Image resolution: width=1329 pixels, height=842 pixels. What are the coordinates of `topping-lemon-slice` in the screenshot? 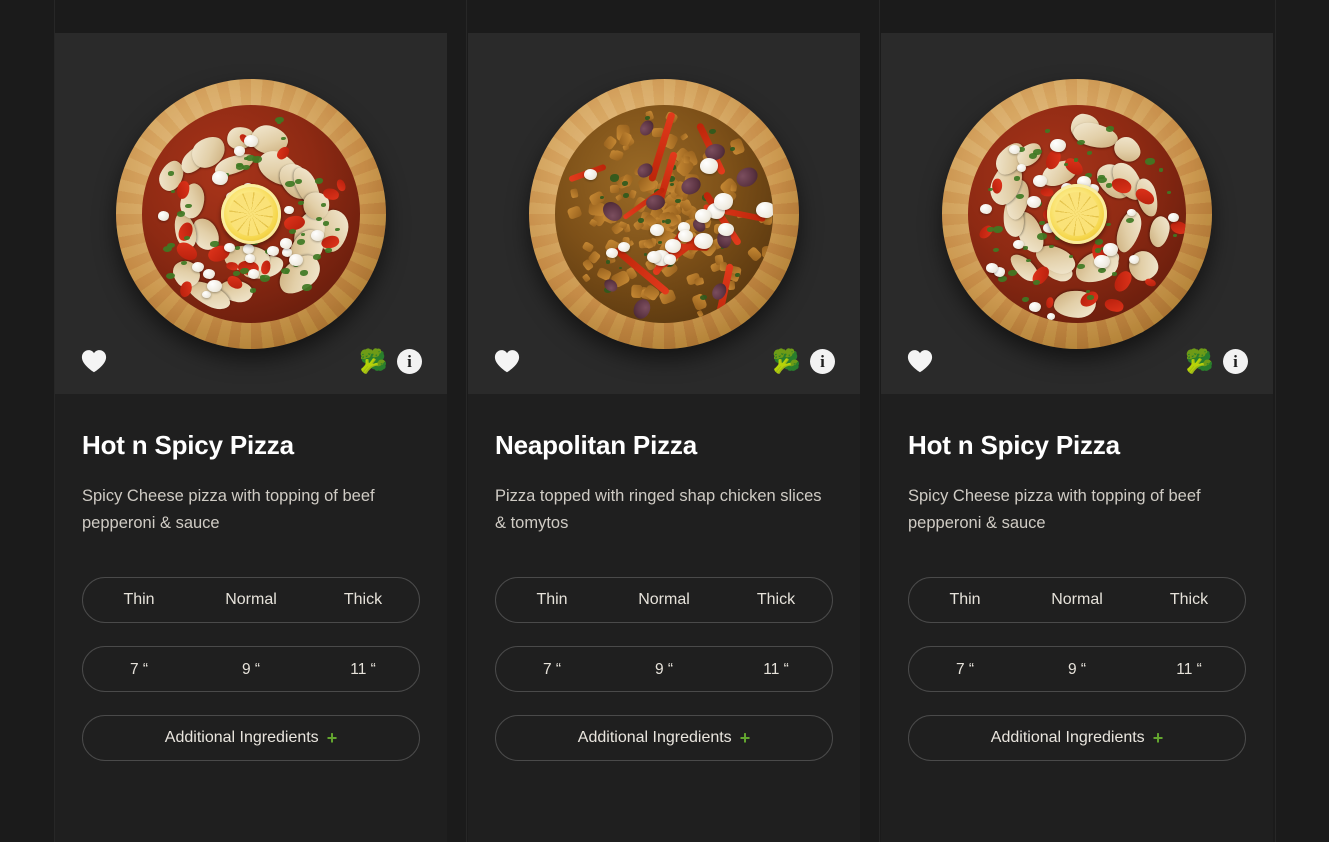 It's located at (1077, 214).